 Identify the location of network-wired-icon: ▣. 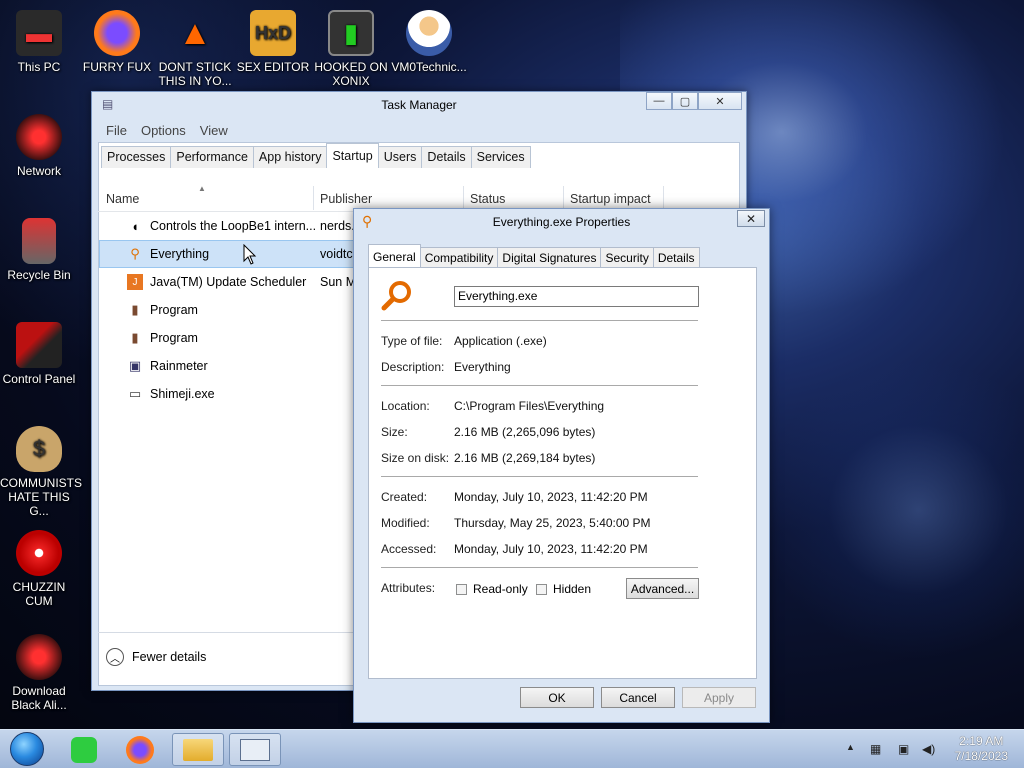
(903, 749).